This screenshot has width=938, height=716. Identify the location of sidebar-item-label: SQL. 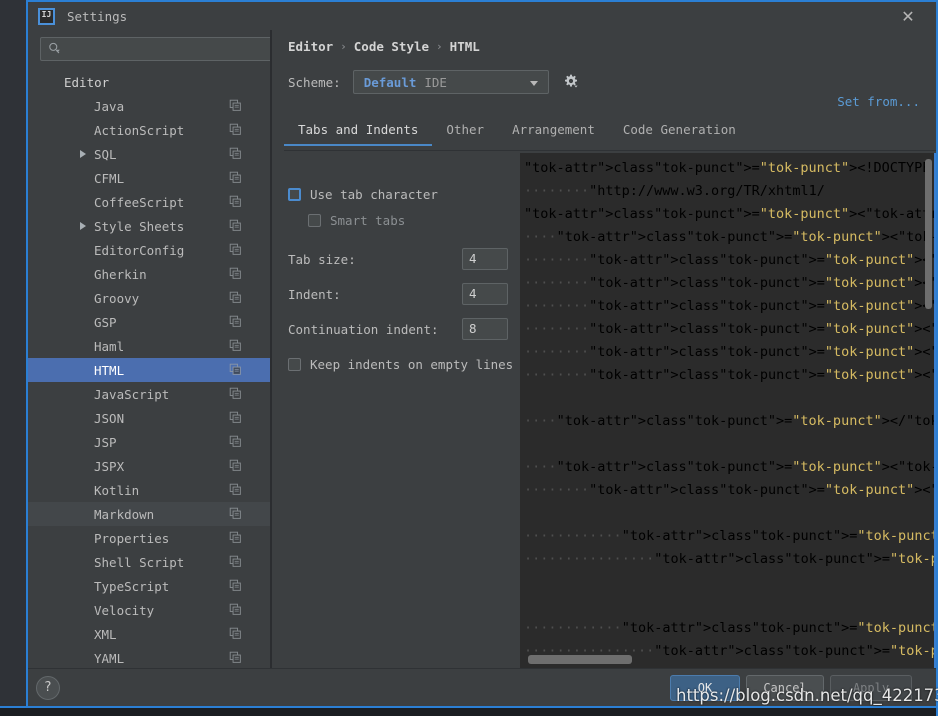
(105, 154).